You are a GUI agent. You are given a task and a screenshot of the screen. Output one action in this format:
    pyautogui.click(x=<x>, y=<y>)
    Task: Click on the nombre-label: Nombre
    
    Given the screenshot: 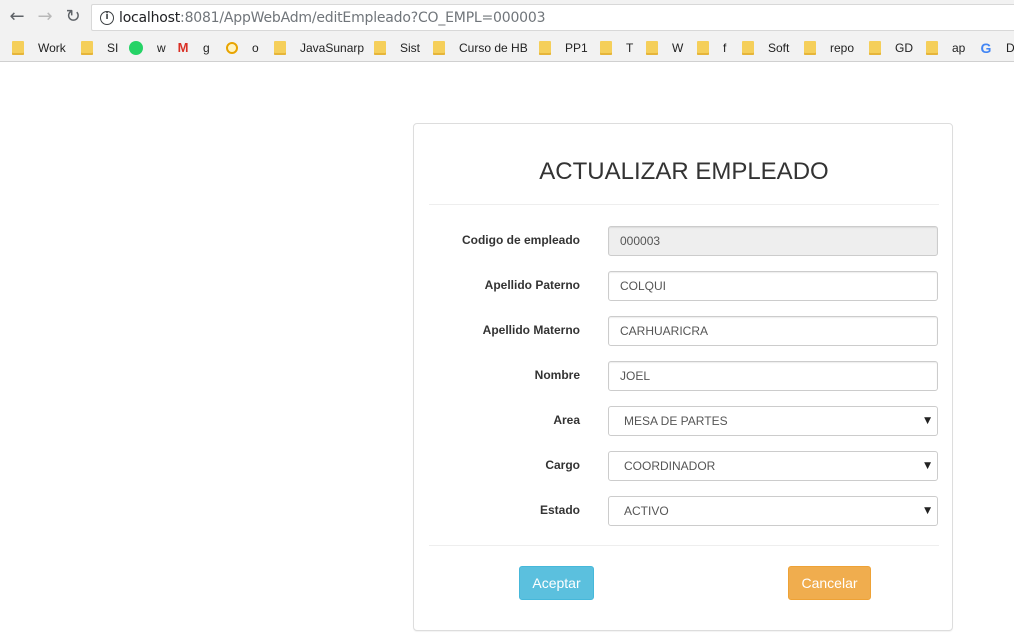 What is the action you would take?
    pyautogui.click(x=557, y=375)
    